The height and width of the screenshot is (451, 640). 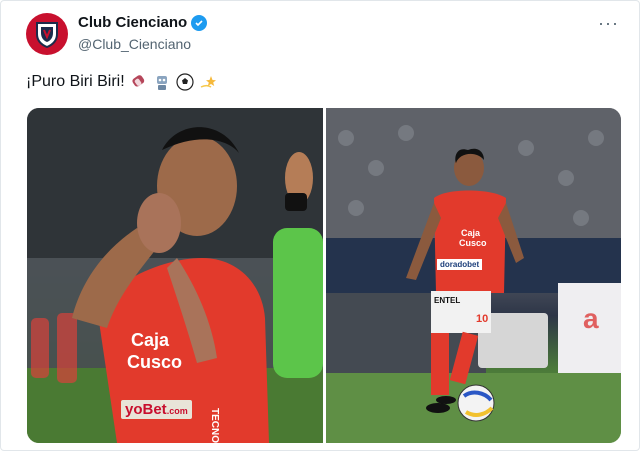 What do you see at coordinates (482, 319) in the screenshot?
I see `shorts-number: 10` at bounding box center [482, 319].